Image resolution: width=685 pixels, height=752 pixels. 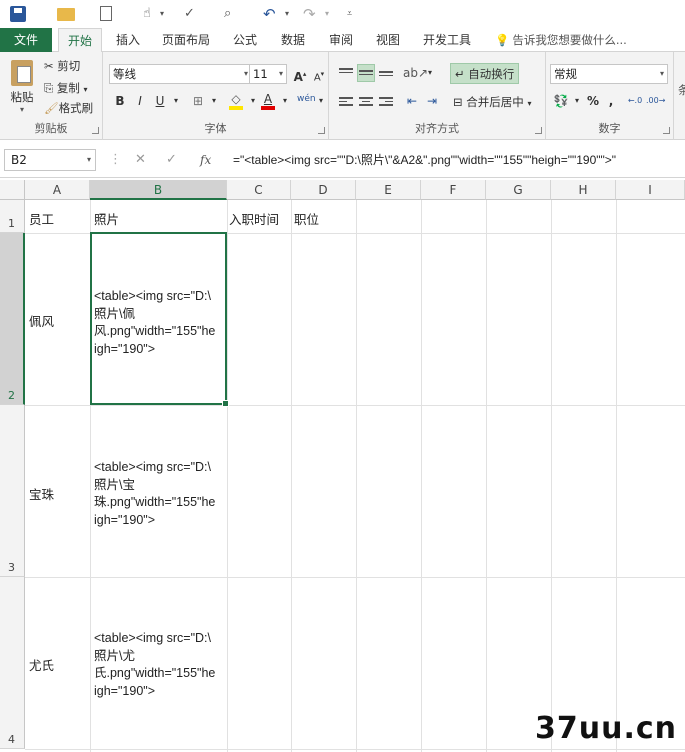 I want to click on cancel-icon: ✕, so click(x=140, y=160).